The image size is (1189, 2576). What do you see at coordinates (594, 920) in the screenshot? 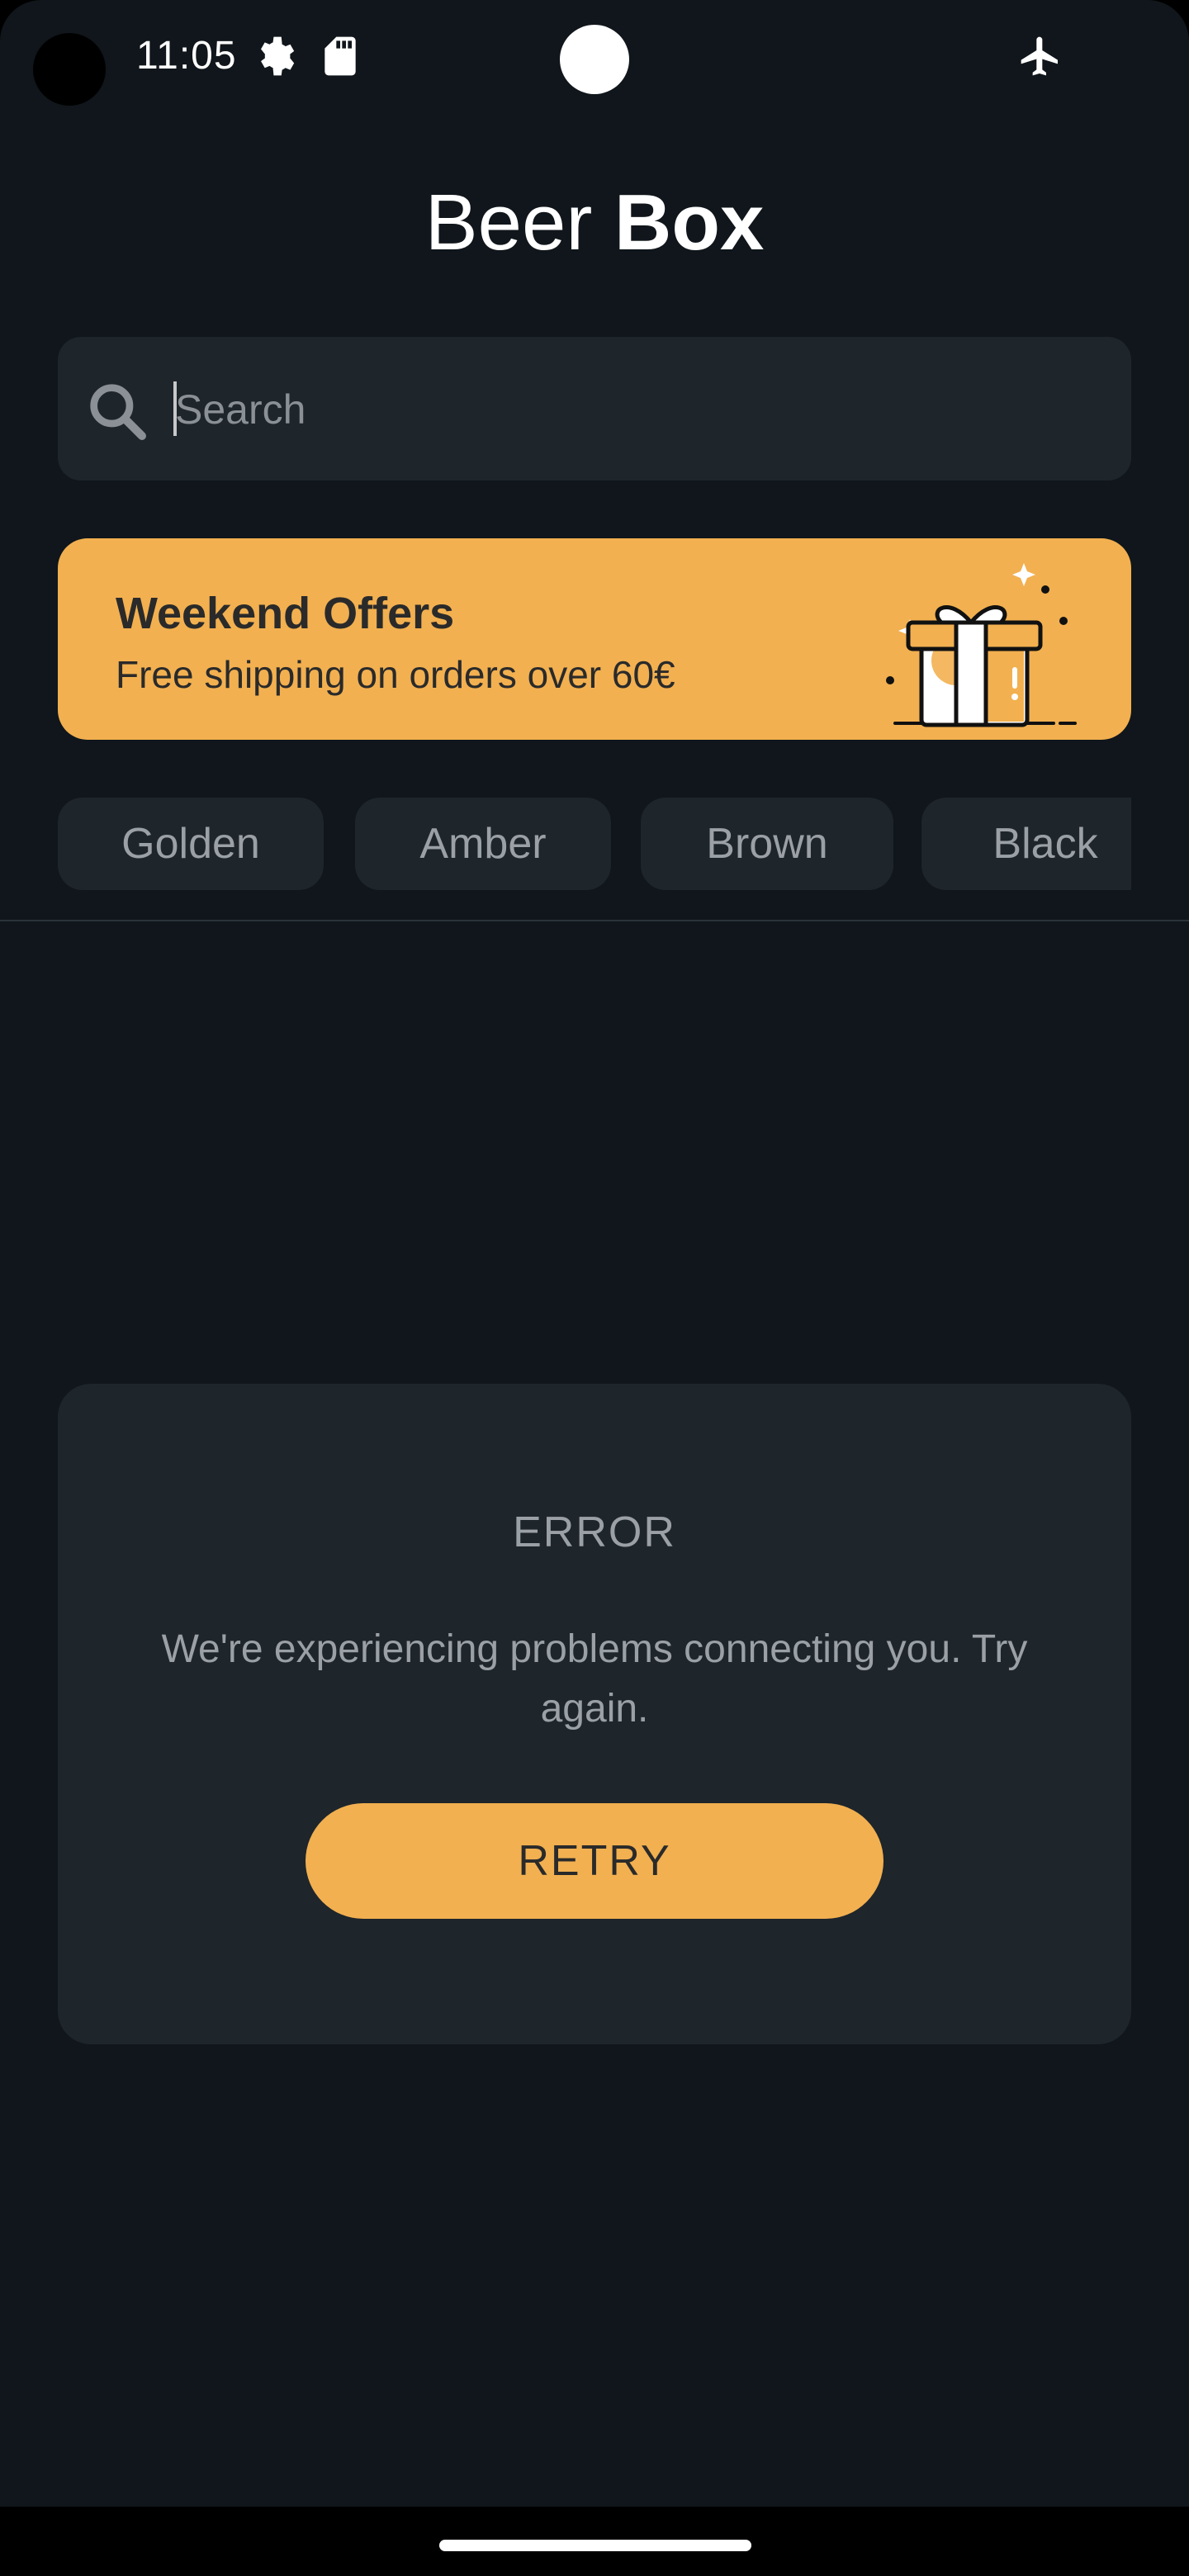
I see `divider` at bounding box center [594, 920].